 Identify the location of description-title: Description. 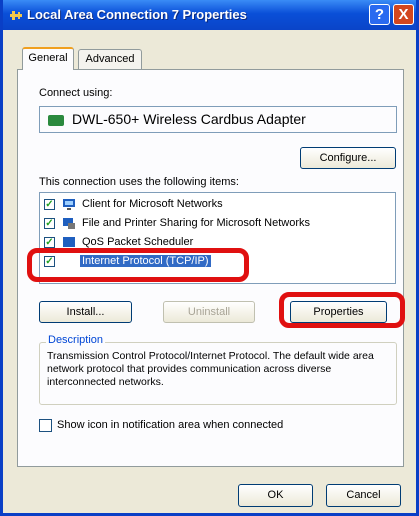
(76, 340).